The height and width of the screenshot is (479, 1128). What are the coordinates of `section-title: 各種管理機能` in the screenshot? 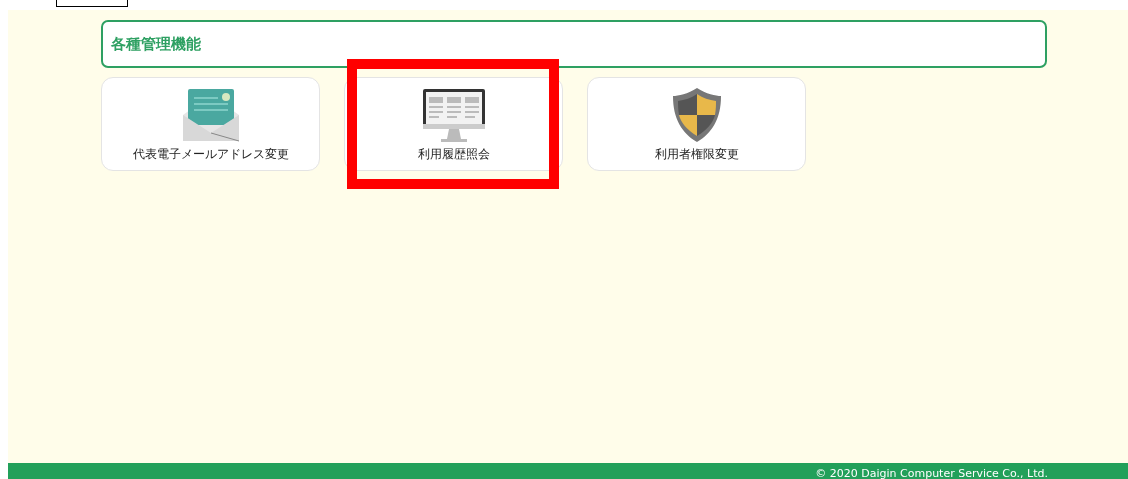 It's located at (156, 44).